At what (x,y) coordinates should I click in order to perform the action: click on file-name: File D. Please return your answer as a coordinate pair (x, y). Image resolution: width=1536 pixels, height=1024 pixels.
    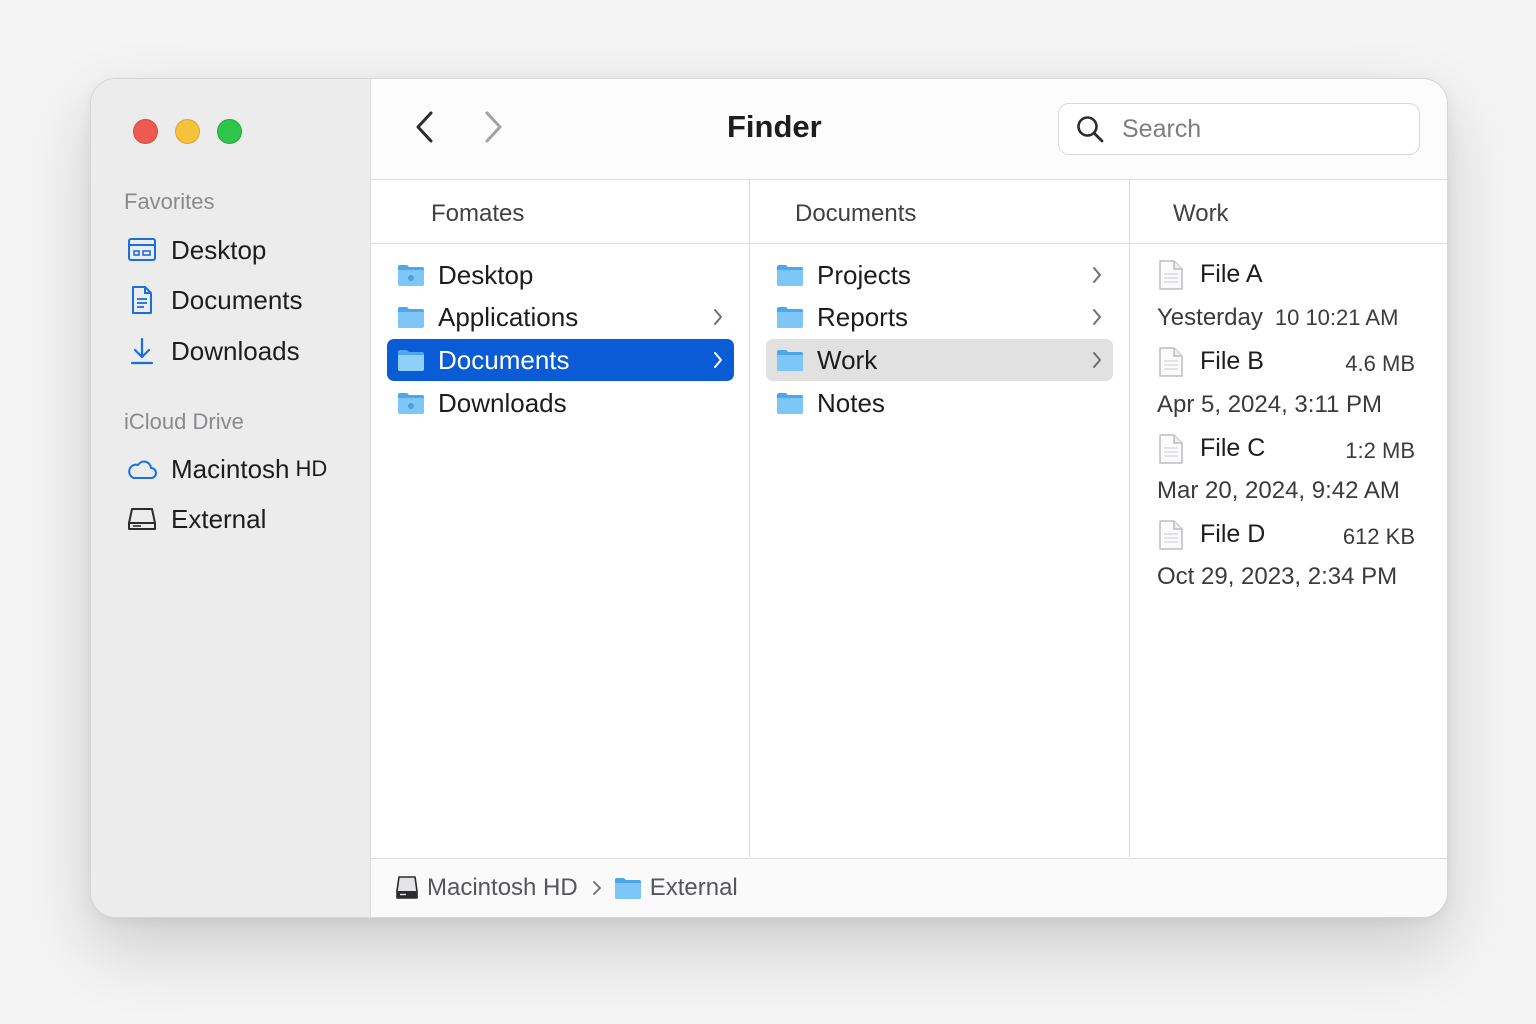
    Looking at the image, I should click on (1233, 534).